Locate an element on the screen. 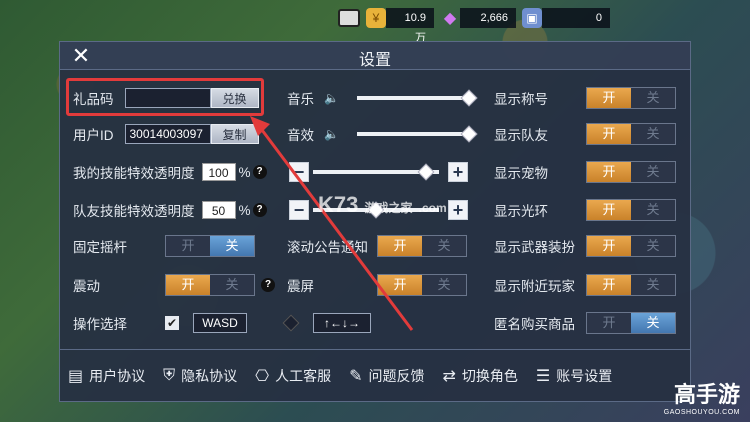 Image resolution: width=750 pixels, height=422 pixels. watermark-logo: K73 is located at coordinates (338, 204).